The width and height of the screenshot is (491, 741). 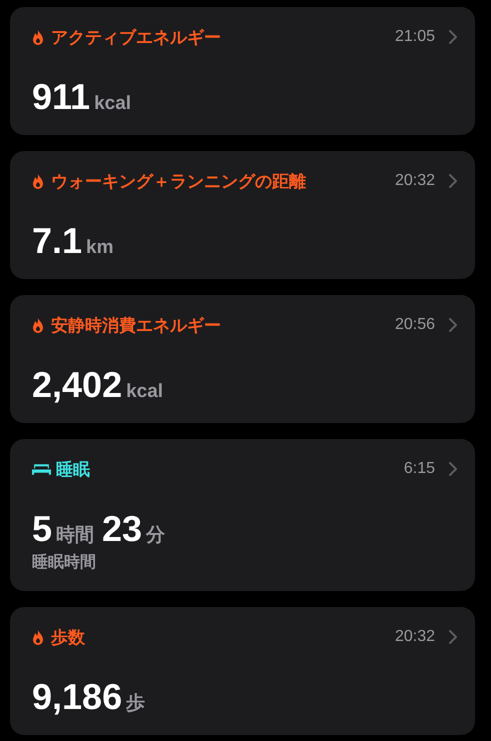 What do you see at coordinates (42, 529) in the screenshot?
I see `metric-value: 5` at bounding box center [42, 529].